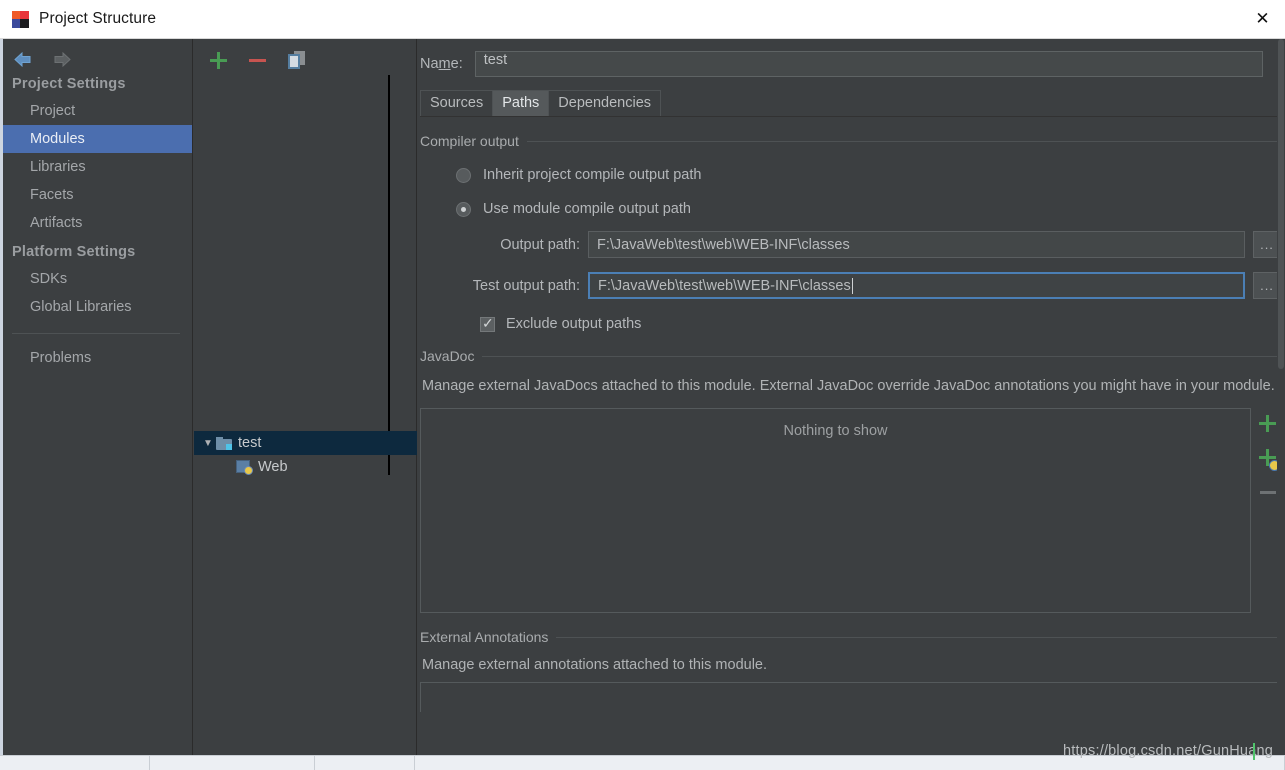 This screenshot has height=770, width=1285. I want to click on module-tabs: Sources Paths Dependencies, so click(852, 103).